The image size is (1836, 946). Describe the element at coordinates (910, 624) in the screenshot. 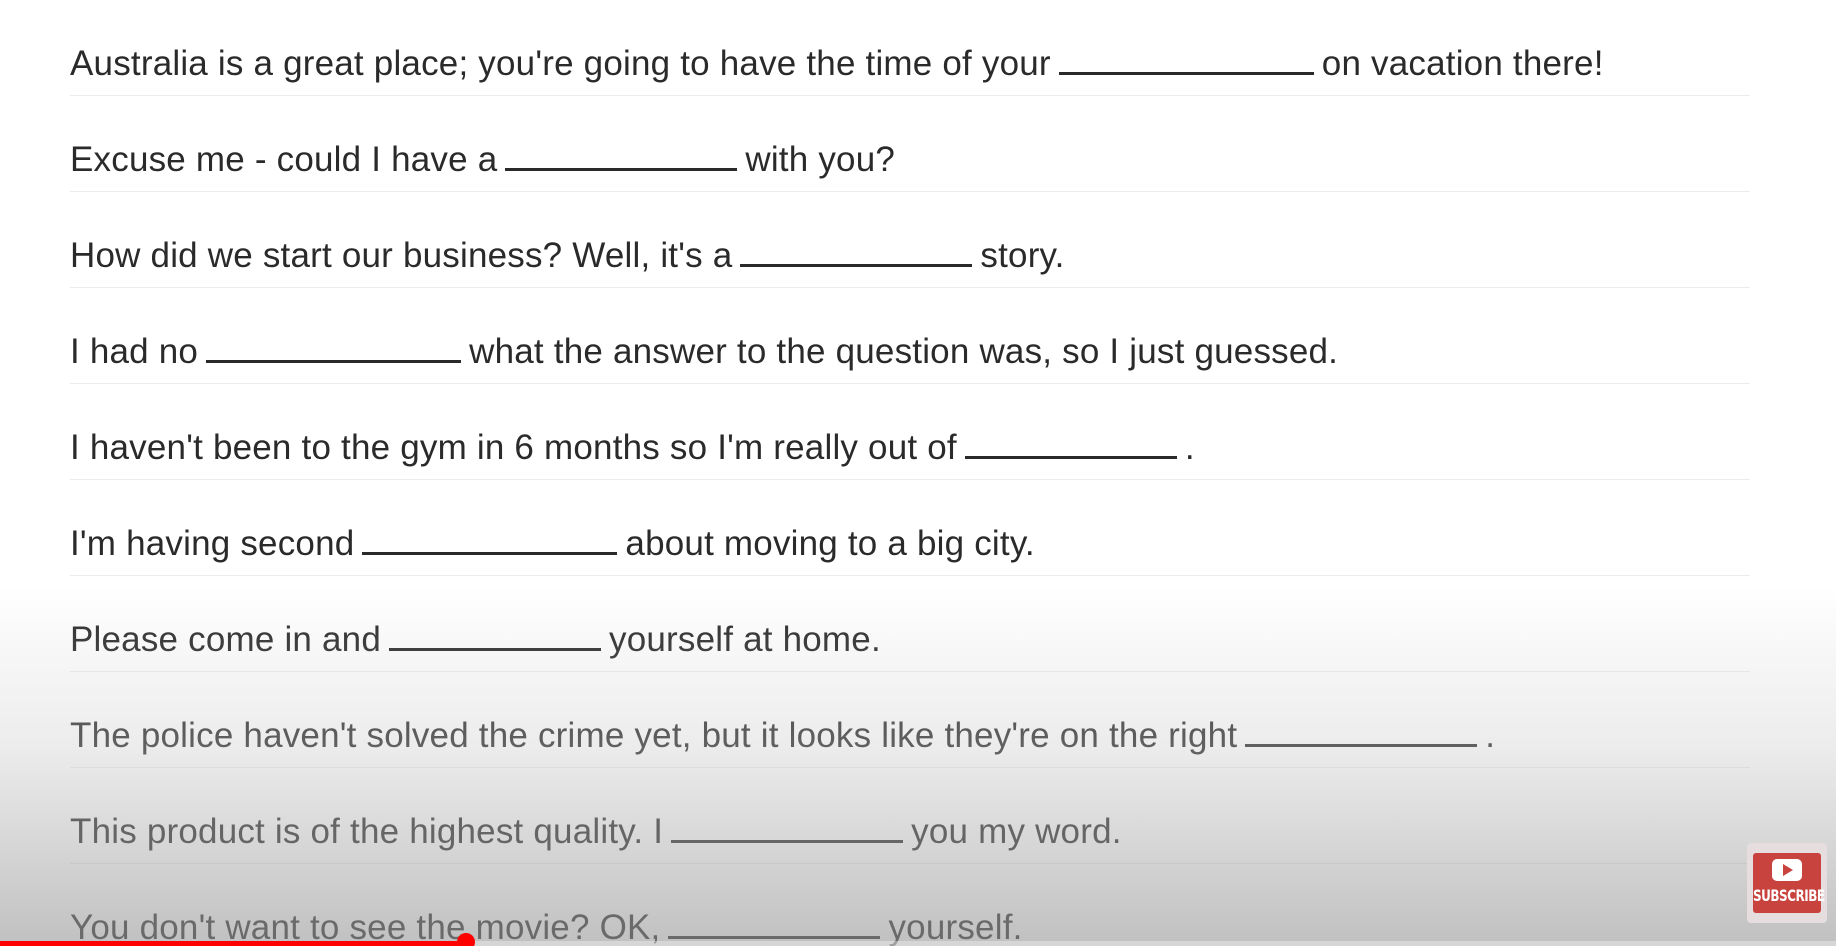

I see `sentence-row: Please come in and yourself at home.` at that location.